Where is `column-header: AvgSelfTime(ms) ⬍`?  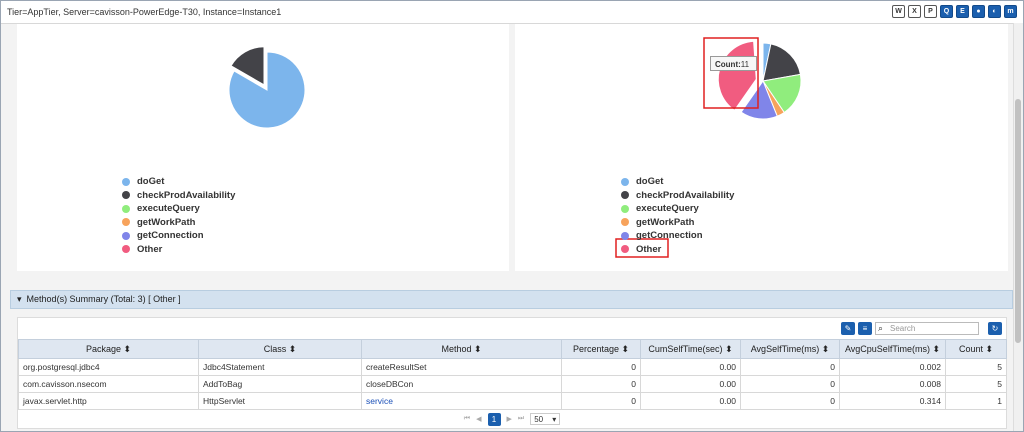
column-header: AvgSelfTime(ms) ⬍ is located at coordinates (790, 349).